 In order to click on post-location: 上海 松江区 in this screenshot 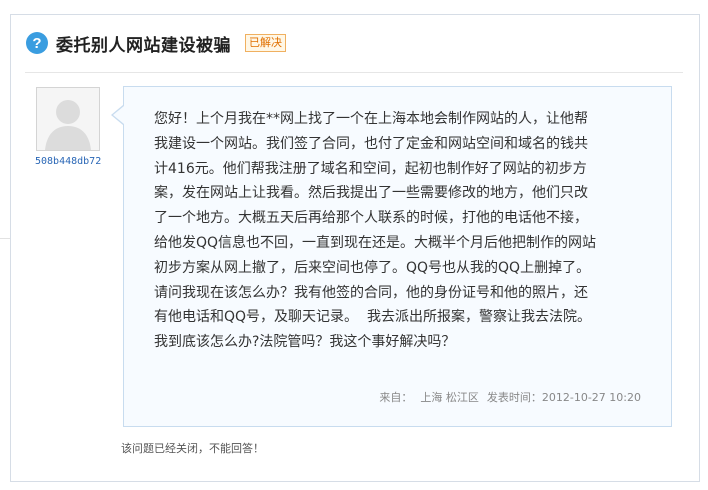, I will do `click(449, 397)`.